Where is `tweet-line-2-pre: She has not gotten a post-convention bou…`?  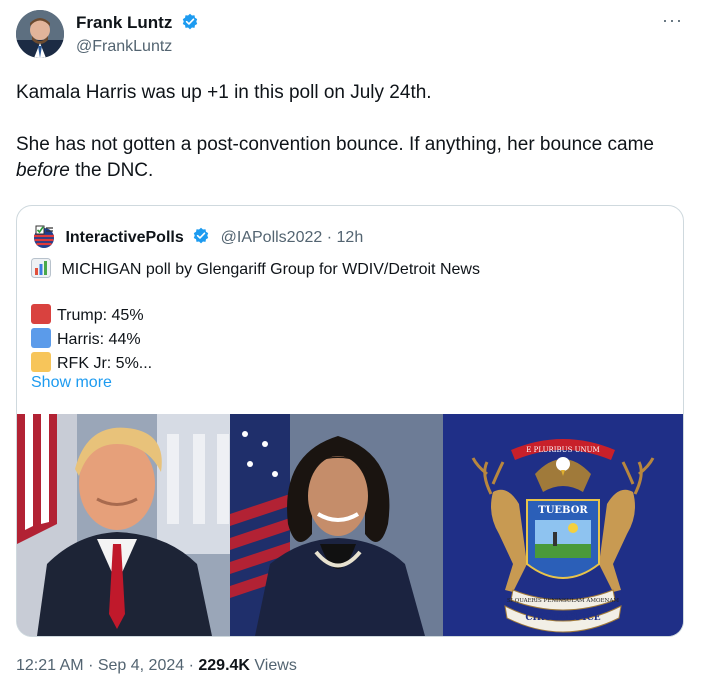 tweet-line-2-pre: She has not gotten a post-convention bou… is located at coordinates (335, 144).